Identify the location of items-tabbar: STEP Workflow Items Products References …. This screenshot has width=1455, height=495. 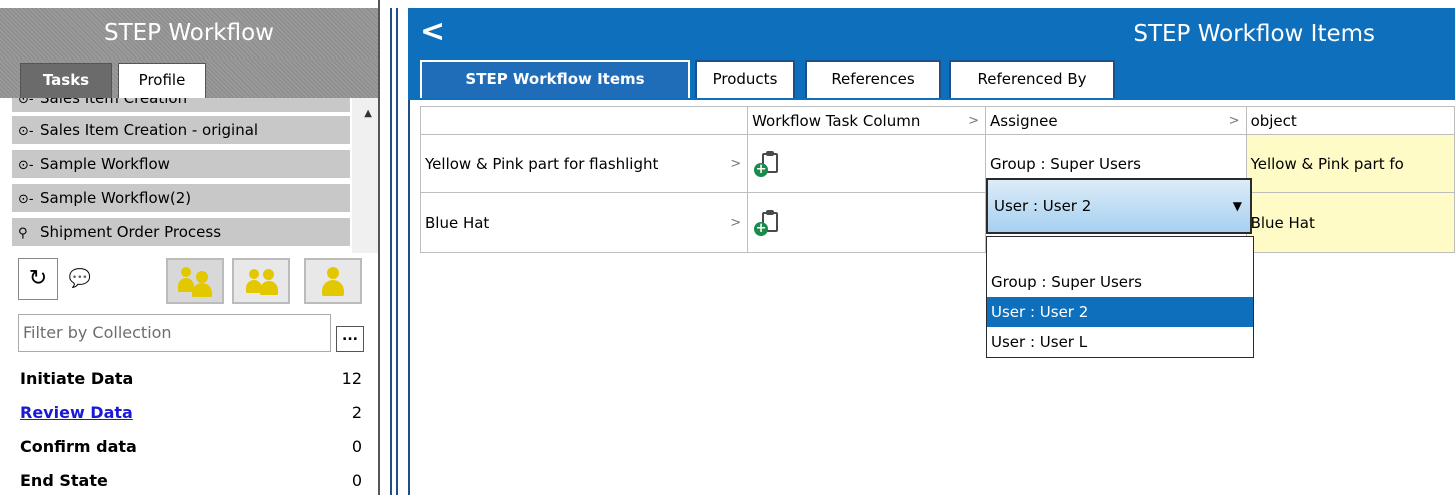
(931, 79).